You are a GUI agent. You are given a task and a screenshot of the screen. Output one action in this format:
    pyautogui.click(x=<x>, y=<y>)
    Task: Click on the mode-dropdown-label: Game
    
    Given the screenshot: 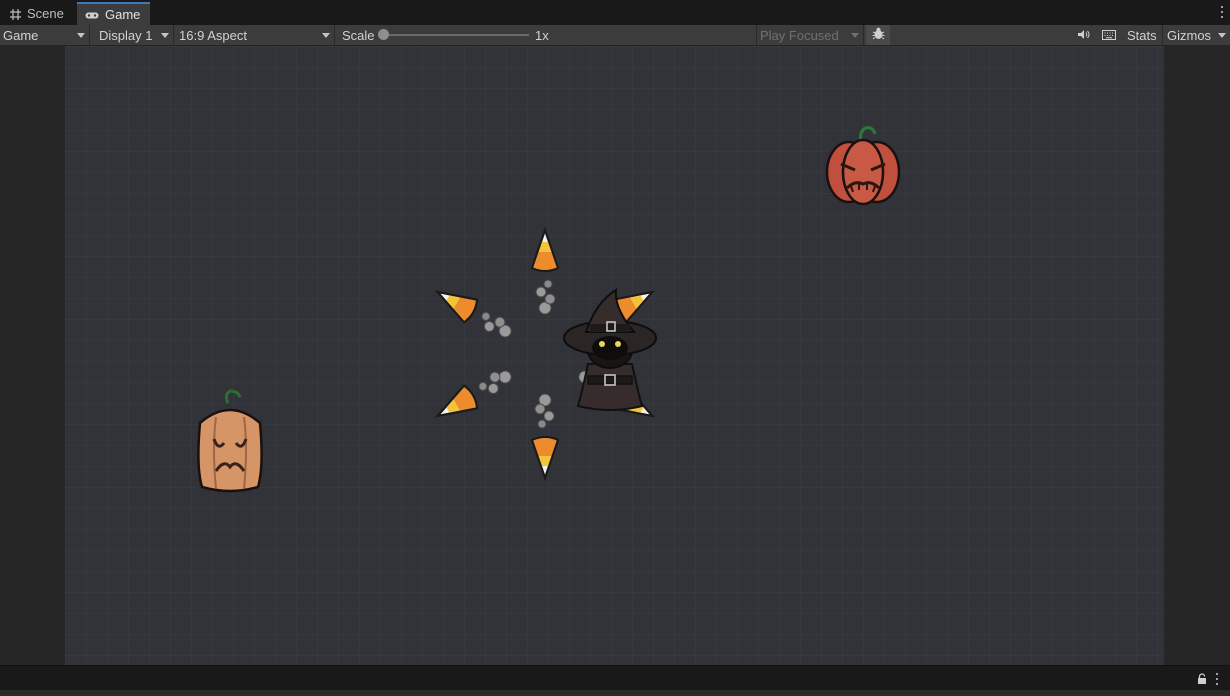 What is the action you would take?
    pyautogui.click(x=21, y=35)
    